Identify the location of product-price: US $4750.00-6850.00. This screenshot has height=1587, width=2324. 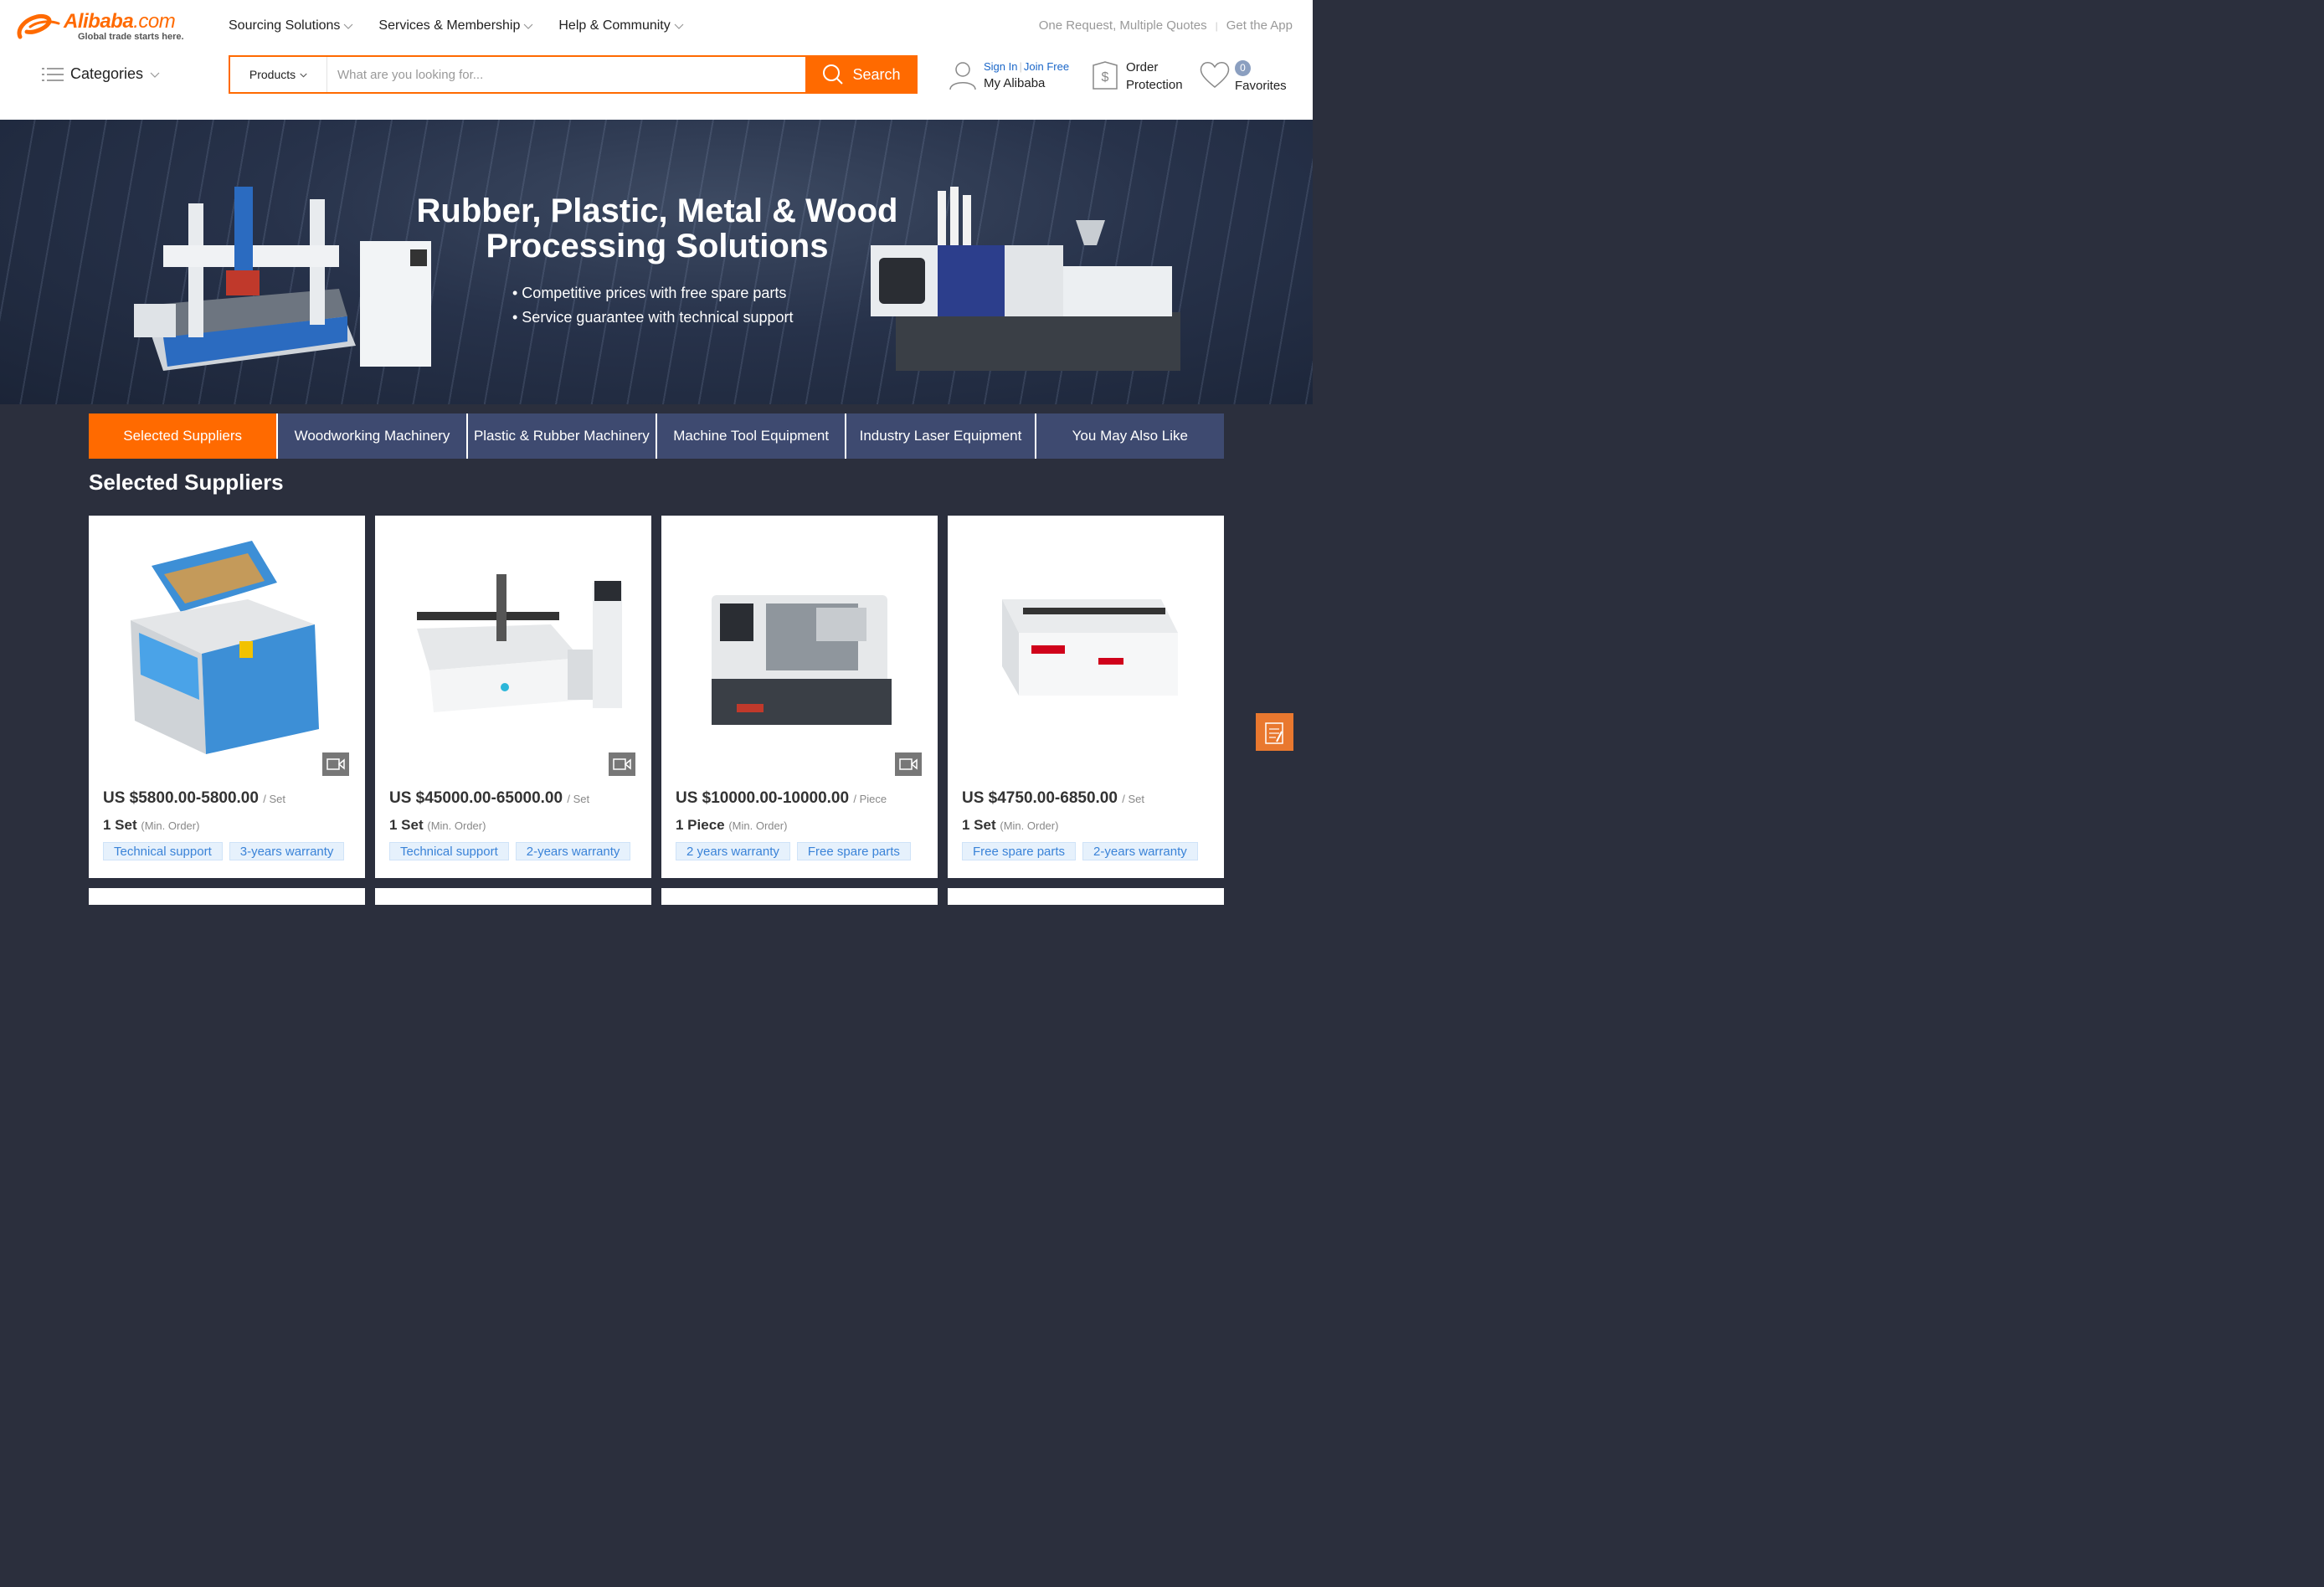
(1040, 798).